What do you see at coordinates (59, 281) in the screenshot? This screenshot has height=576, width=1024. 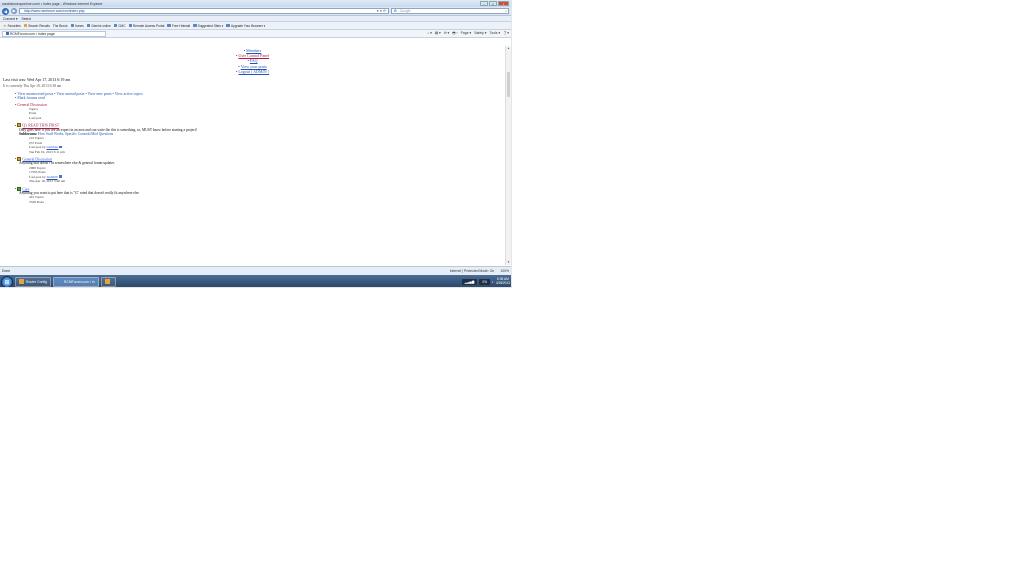 I see `ie-icon` at bounding box center [59, 281].